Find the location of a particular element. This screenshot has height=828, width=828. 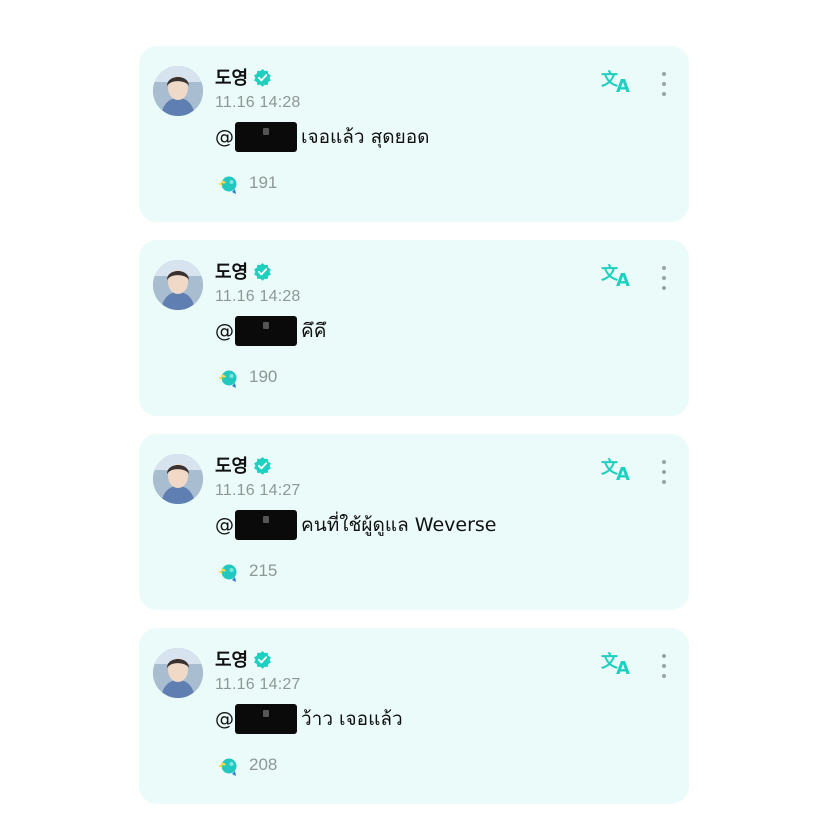

like-count: 208 is located at coordinates (263, 764).